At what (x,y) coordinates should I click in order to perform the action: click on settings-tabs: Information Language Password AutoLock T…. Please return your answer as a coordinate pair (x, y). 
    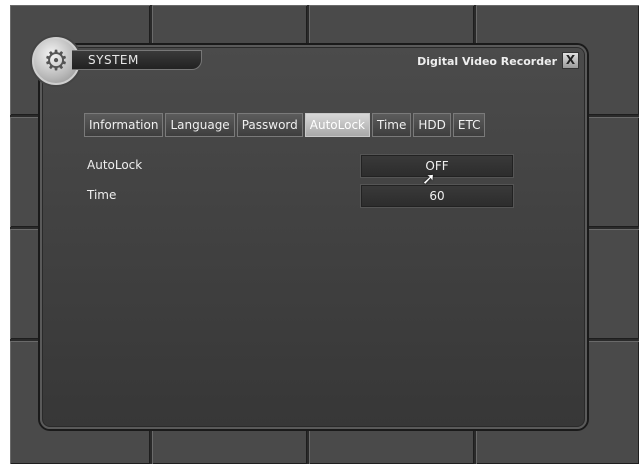
    Looking at the image, I should click on (285, 125).